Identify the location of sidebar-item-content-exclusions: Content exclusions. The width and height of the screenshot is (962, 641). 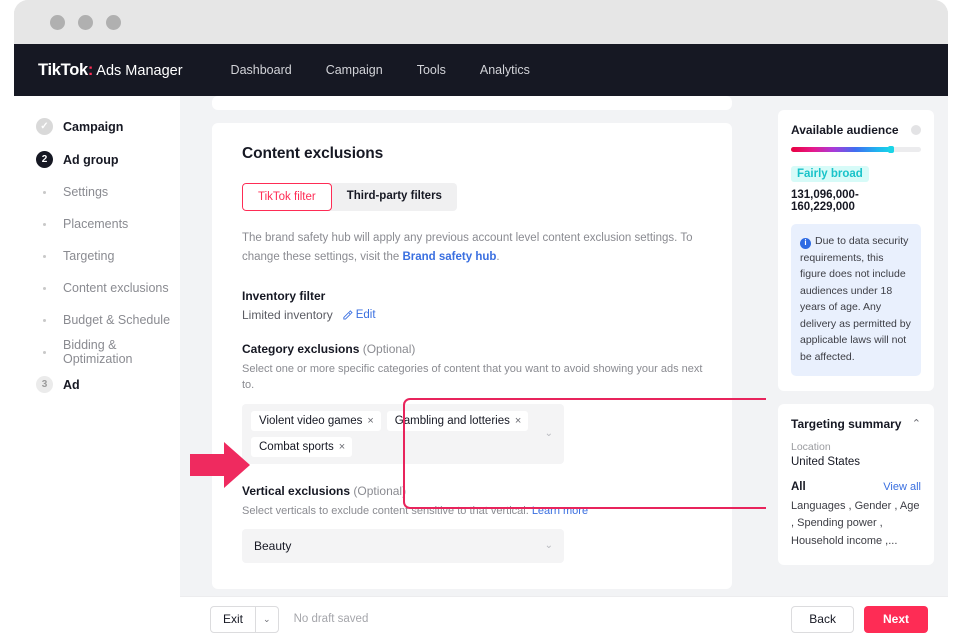
(97, 288).